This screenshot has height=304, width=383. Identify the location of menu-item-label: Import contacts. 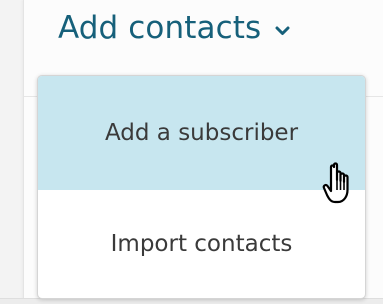
(201, 244).